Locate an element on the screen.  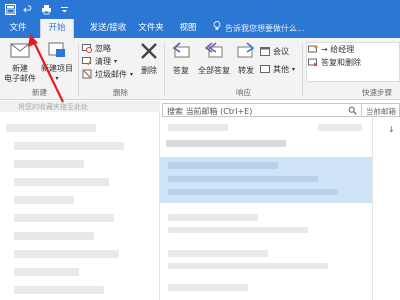
forward-icon is located at coordinates (246, 52).